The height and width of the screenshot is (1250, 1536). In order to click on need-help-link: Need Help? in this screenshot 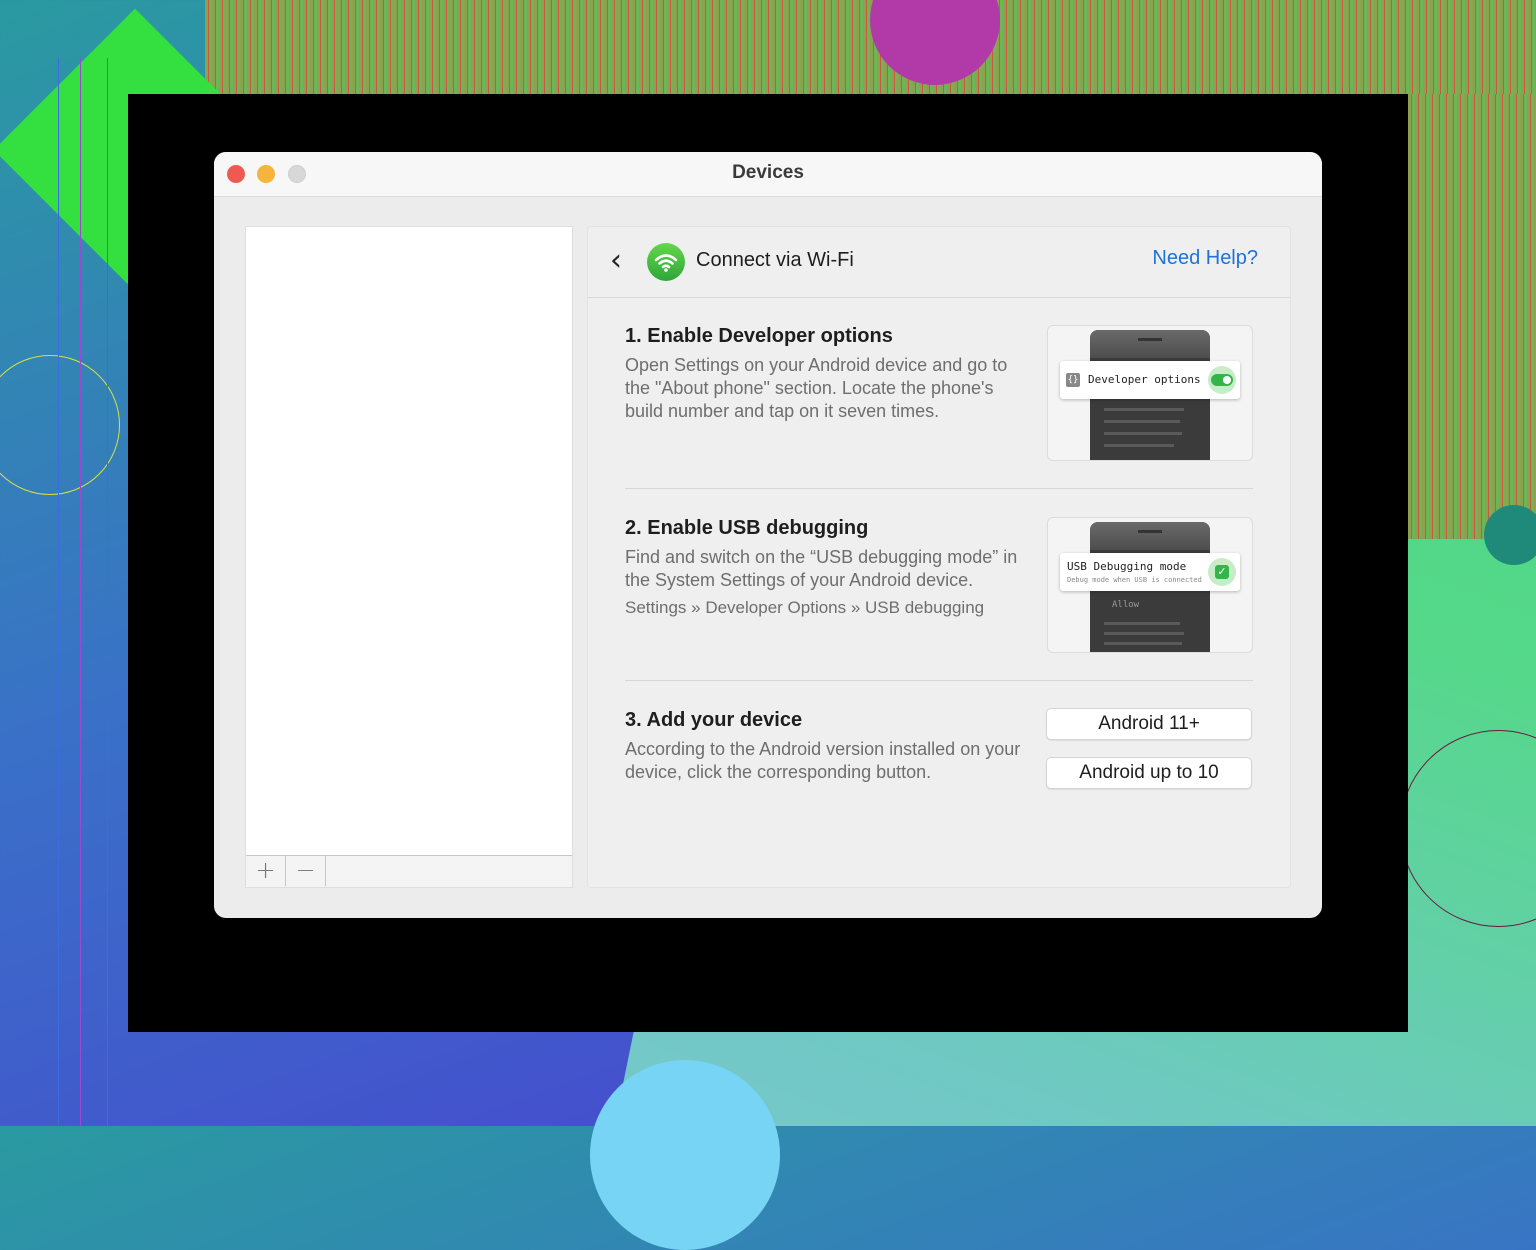, I will do `click(1205, 258)`.